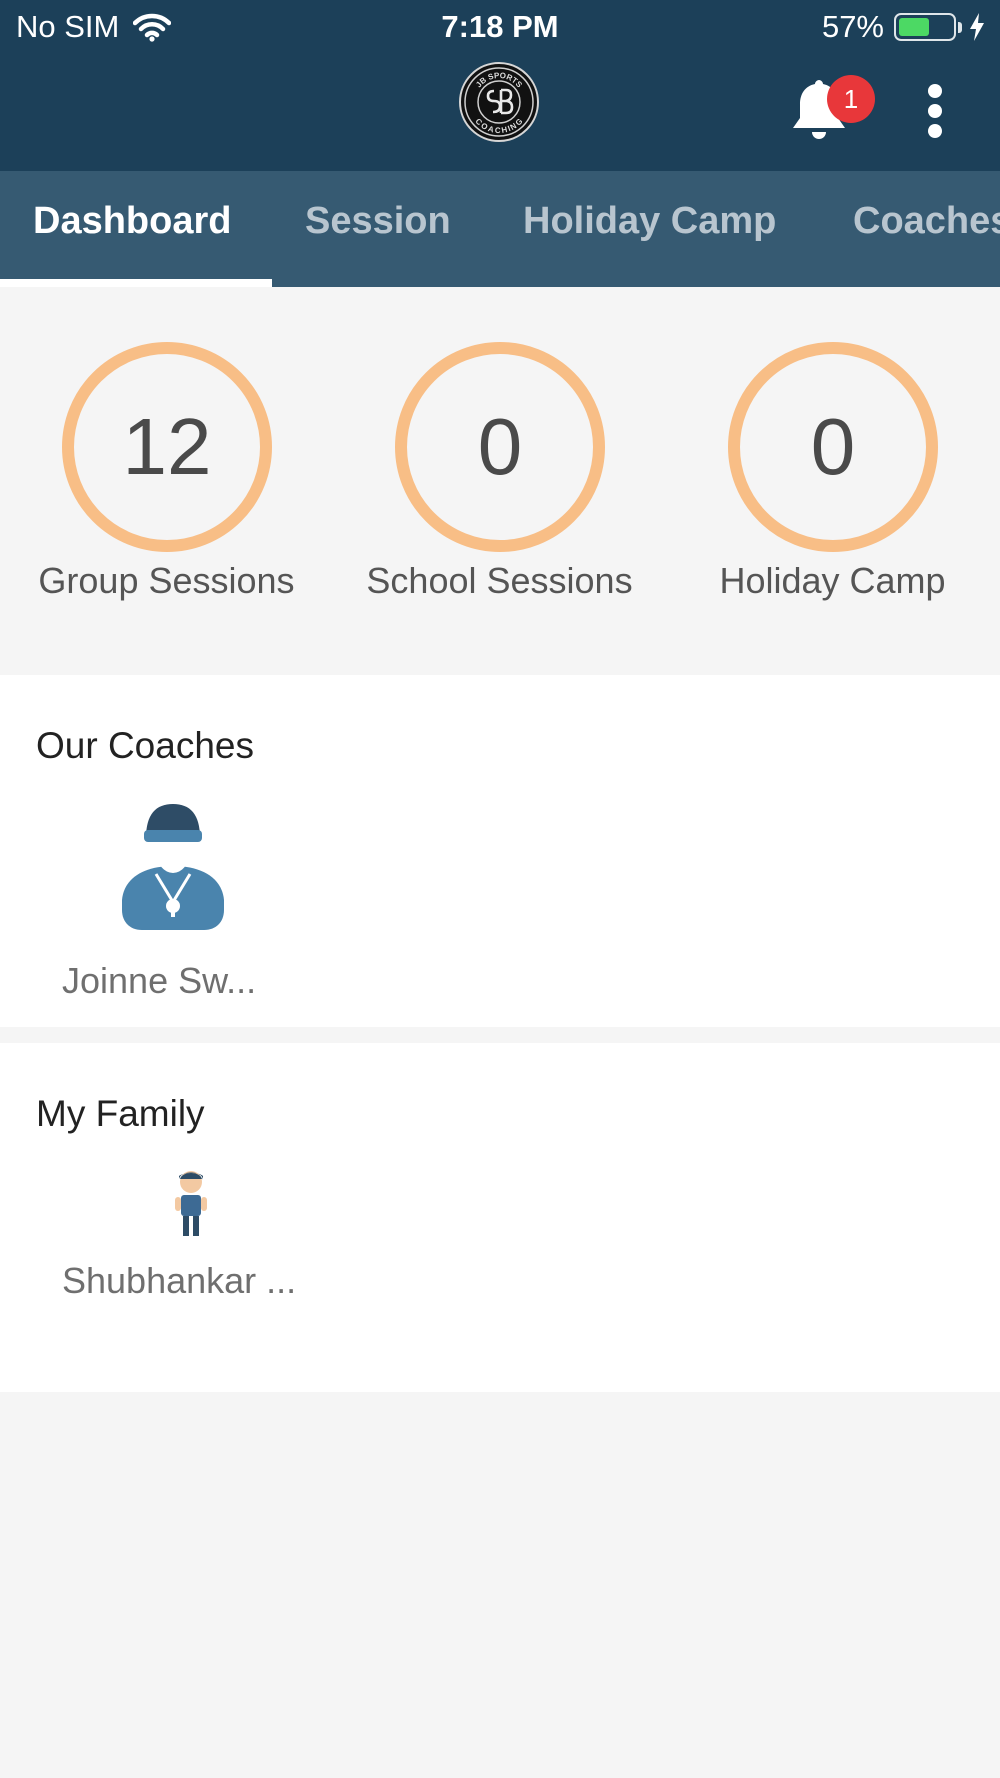  I want to click on tab-holiday-camp: Holiday Camp, so click(649, 229).